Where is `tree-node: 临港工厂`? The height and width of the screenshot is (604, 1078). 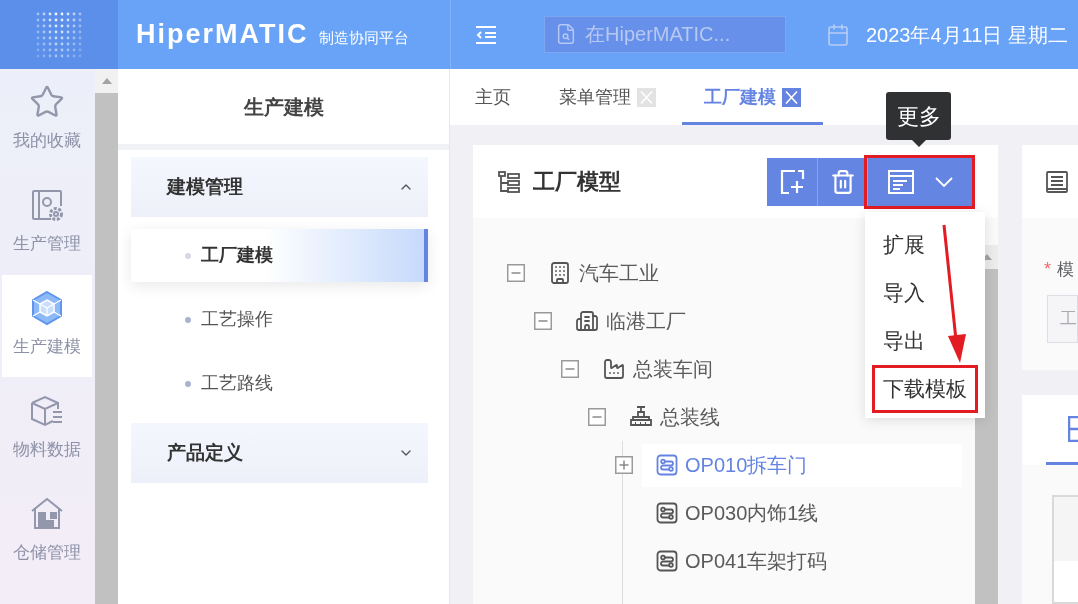 tree-node: 临港工厂 is located at coordinates (630, 321).